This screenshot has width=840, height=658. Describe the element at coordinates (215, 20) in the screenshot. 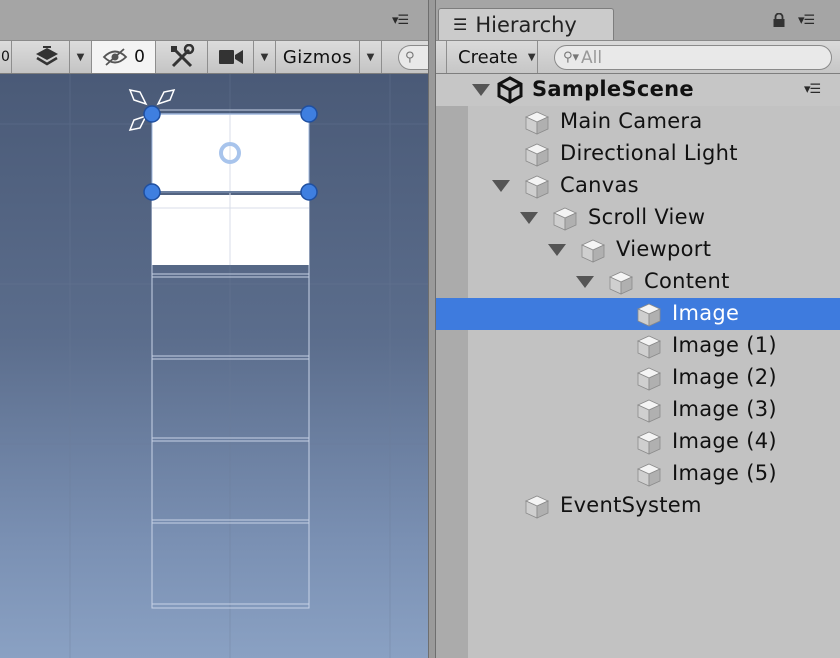

I see `scene-tabstrip: ▾☰` at that location.